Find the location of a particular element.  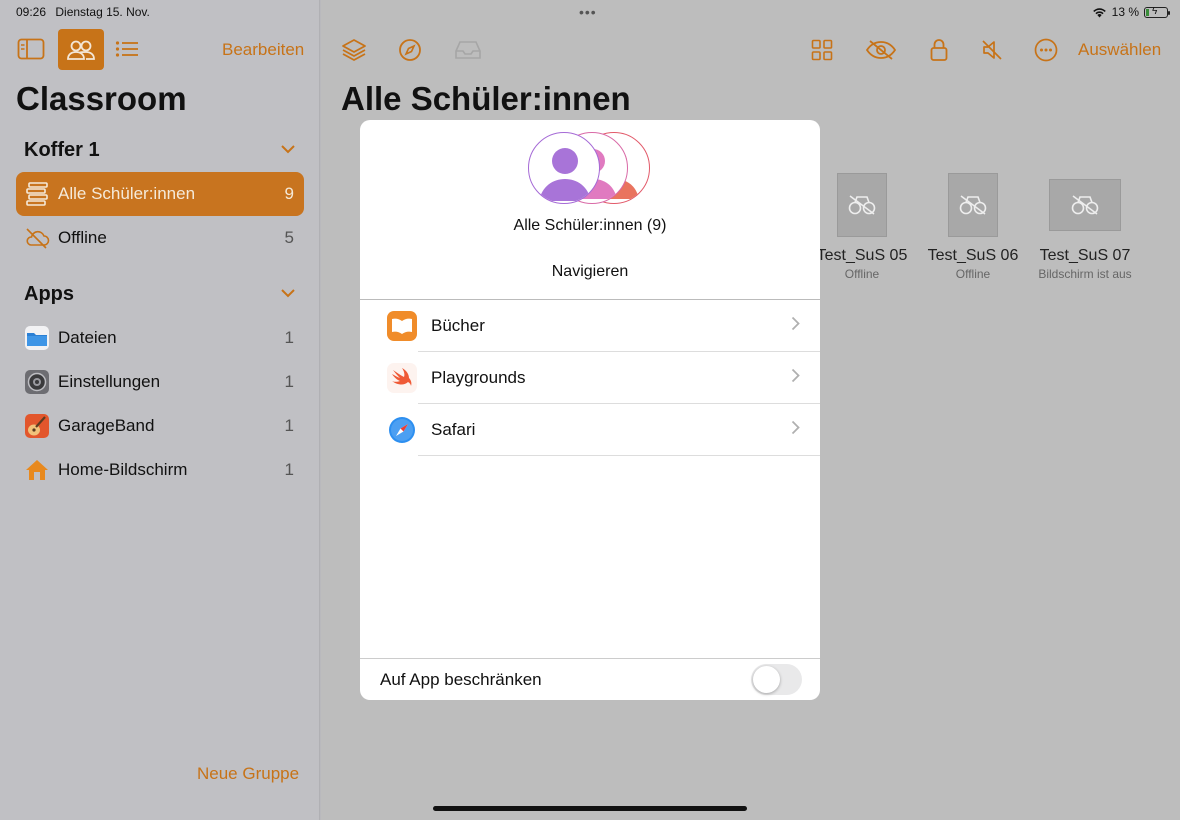

student-name: Test_SuS 06 is located at coordinates (973, 255).